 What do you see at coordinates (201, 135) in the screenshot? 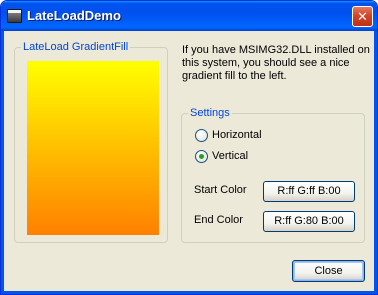
I see `horizontal-radio` at bounding box center [201, 135].